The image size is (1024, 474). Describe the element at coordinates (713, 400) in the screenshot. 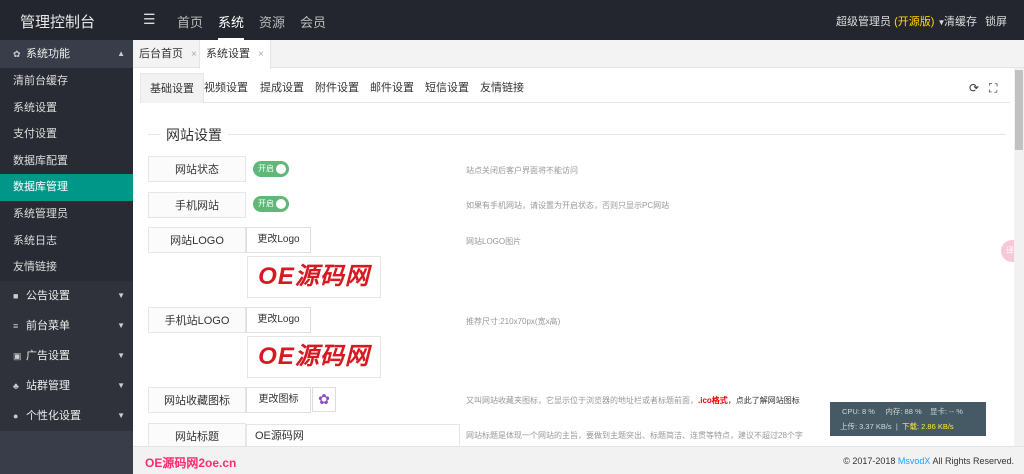

I see `ico-format-text: .ico格式` at that location.